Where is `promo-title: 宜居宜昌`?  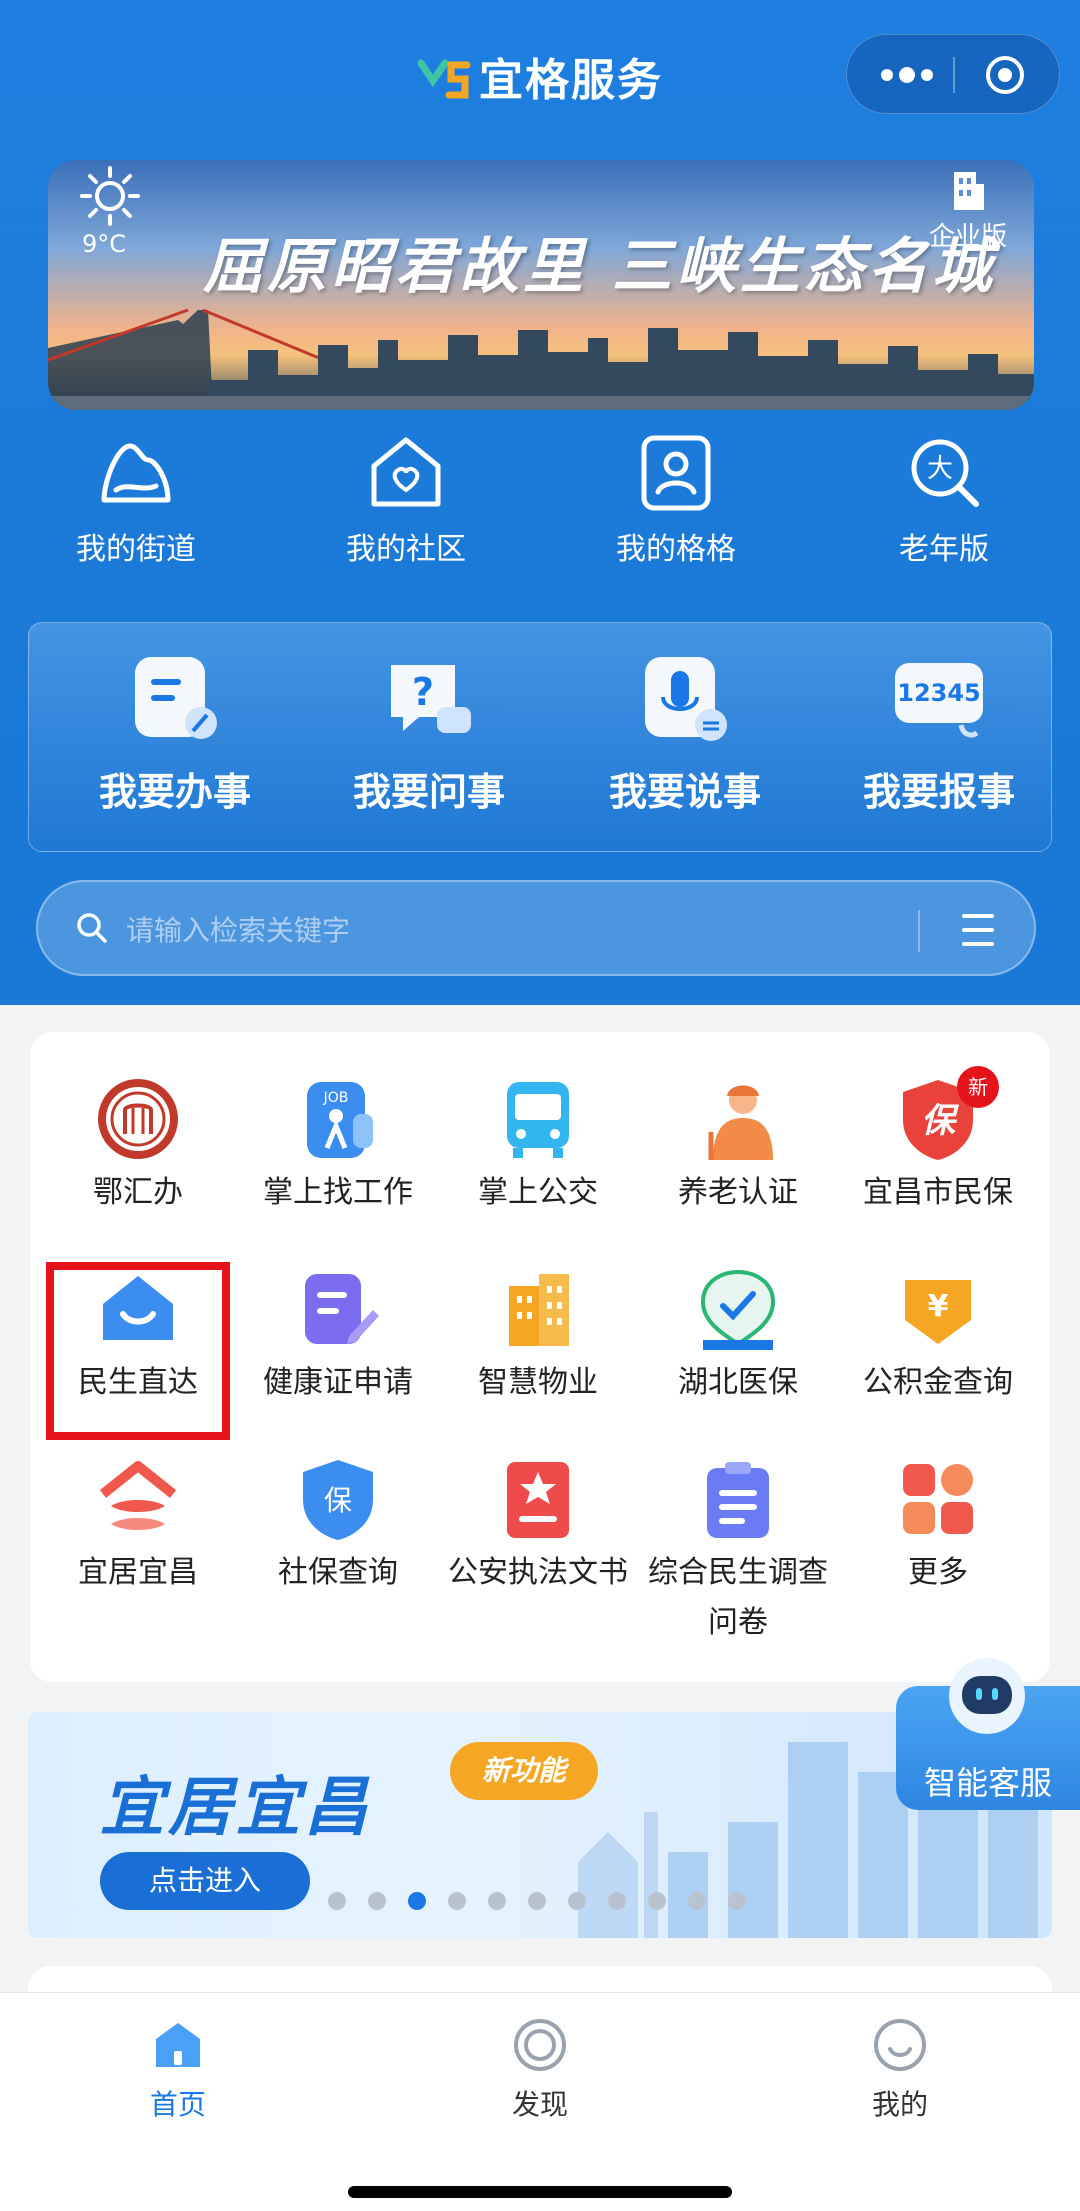 promo-title: 宜居宜昌 is located at coordinates (236, 1808).